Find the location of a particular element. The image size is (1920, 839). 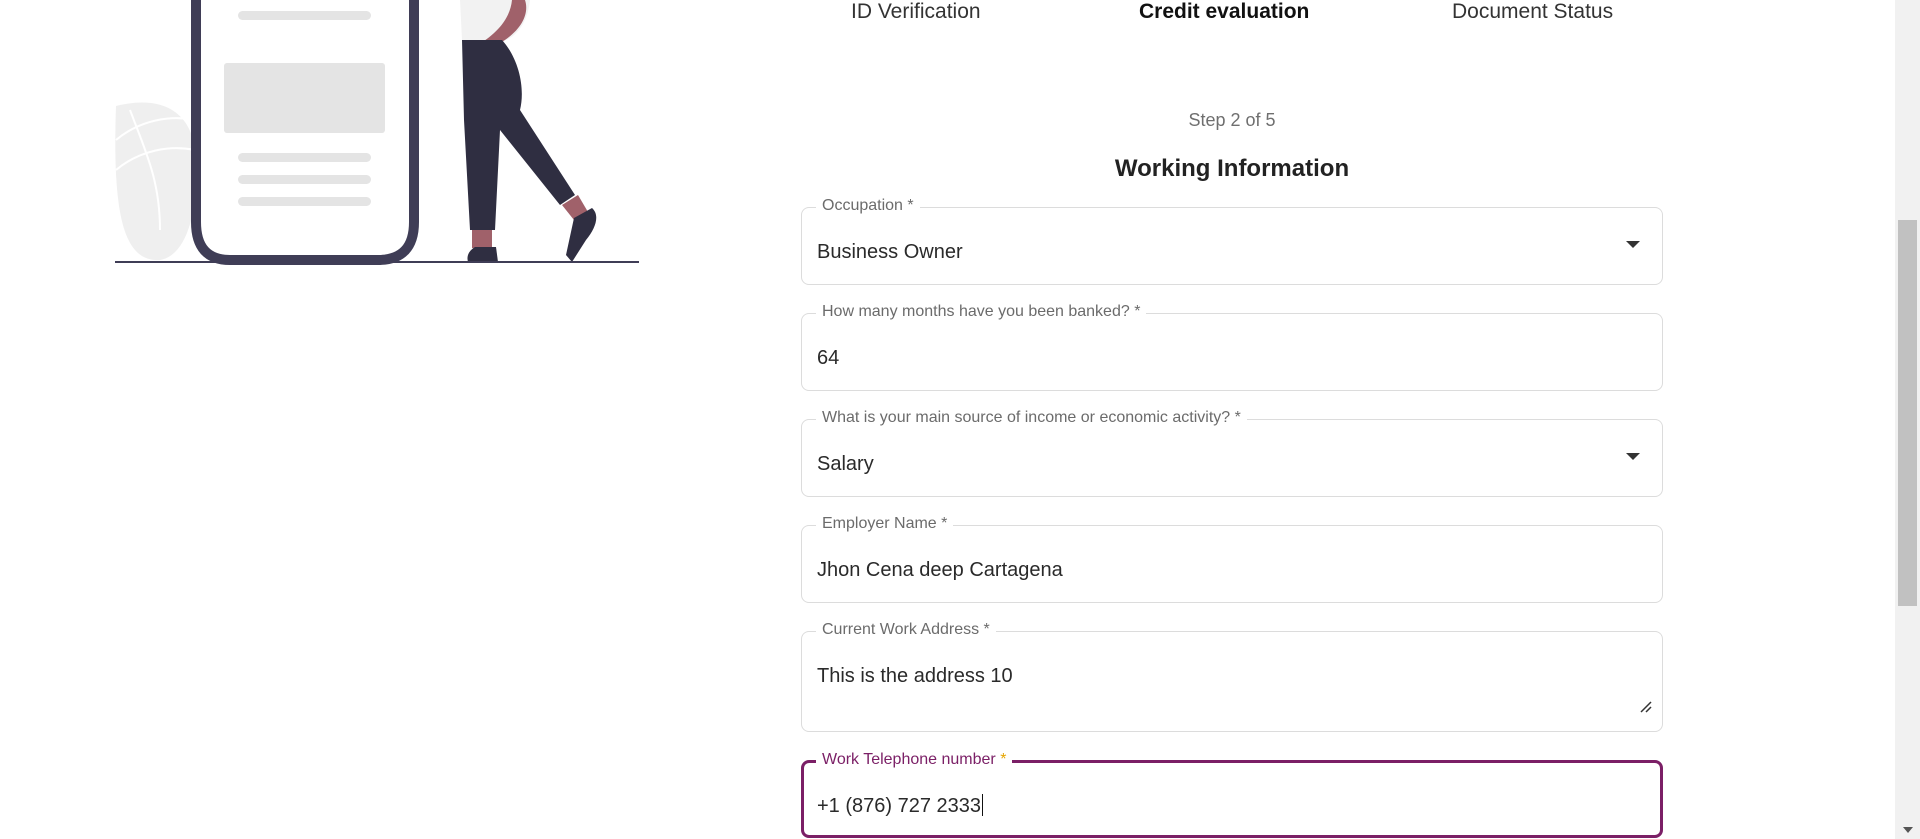

income-source-value: Salary is located at coordinates (845, 464).